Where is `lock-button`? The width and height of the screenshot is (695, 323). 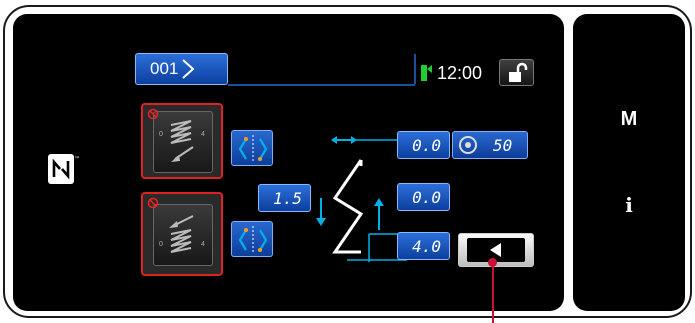
lock-button is located at coordinates (516, 72).